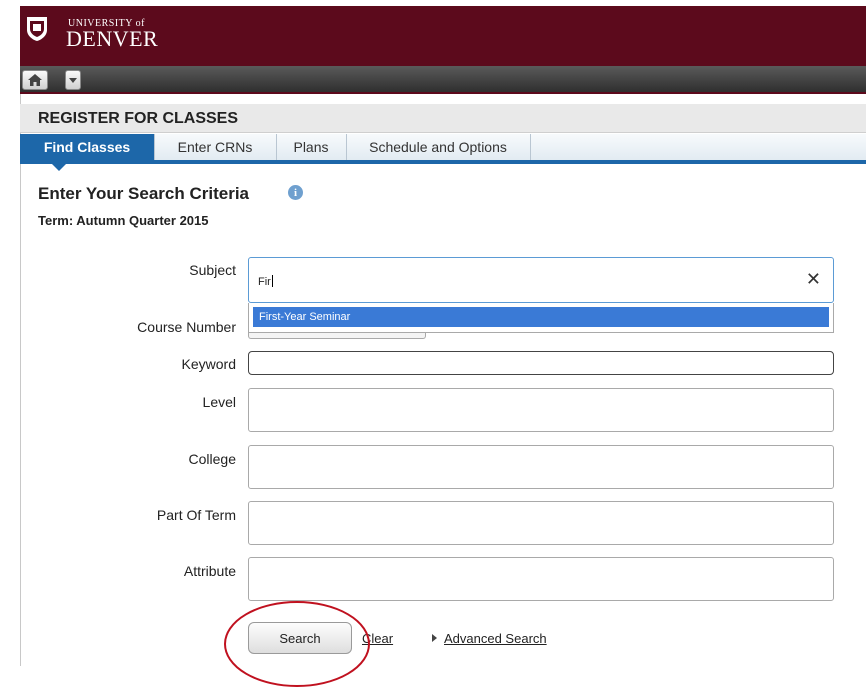 This screenshot has height=689, width=866. I want to click on suggestion-first-year-seminar: First-Year Seminar, so click(541, 317).